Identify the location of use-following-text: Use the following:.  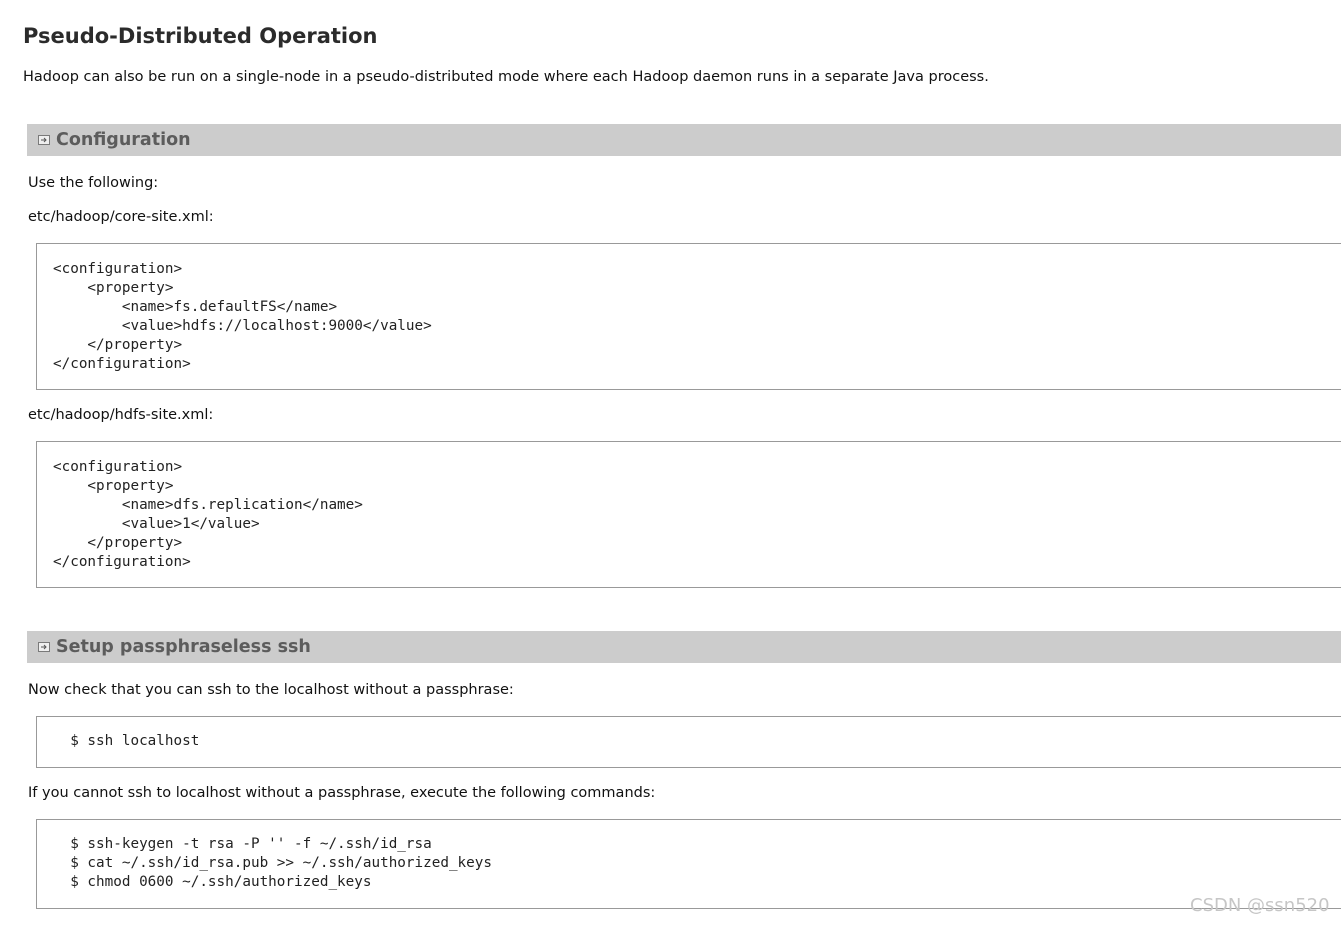
(93, 183).